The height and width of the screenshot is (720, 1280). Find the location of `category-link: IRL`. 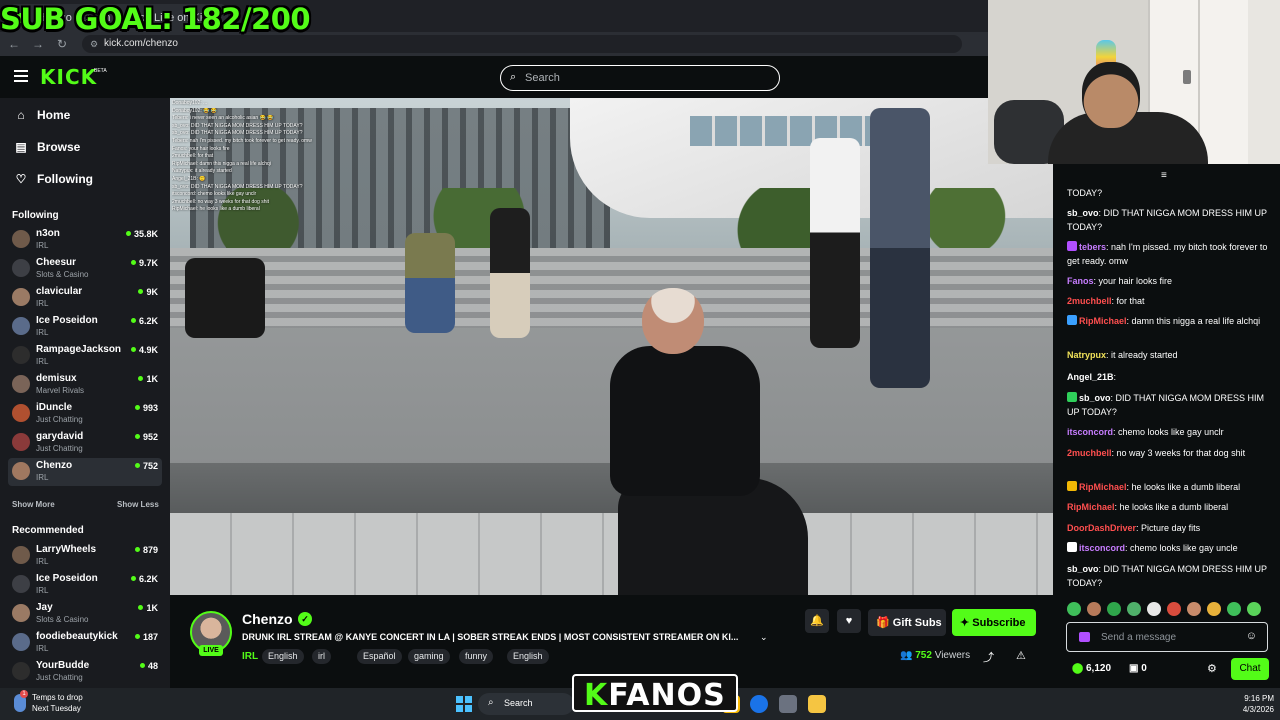

category-link: IRL is located at coordinates (250, 656).